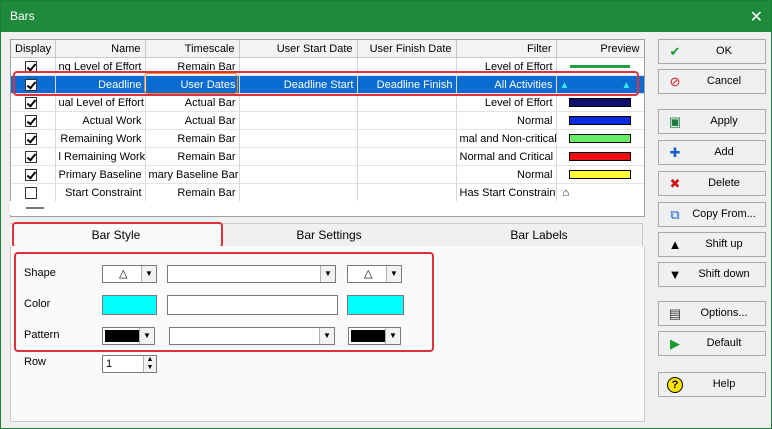  Describe the element at coordinates (116, 234) in the screenshot. I see `tab-bar-style: Bar Style` at that location.